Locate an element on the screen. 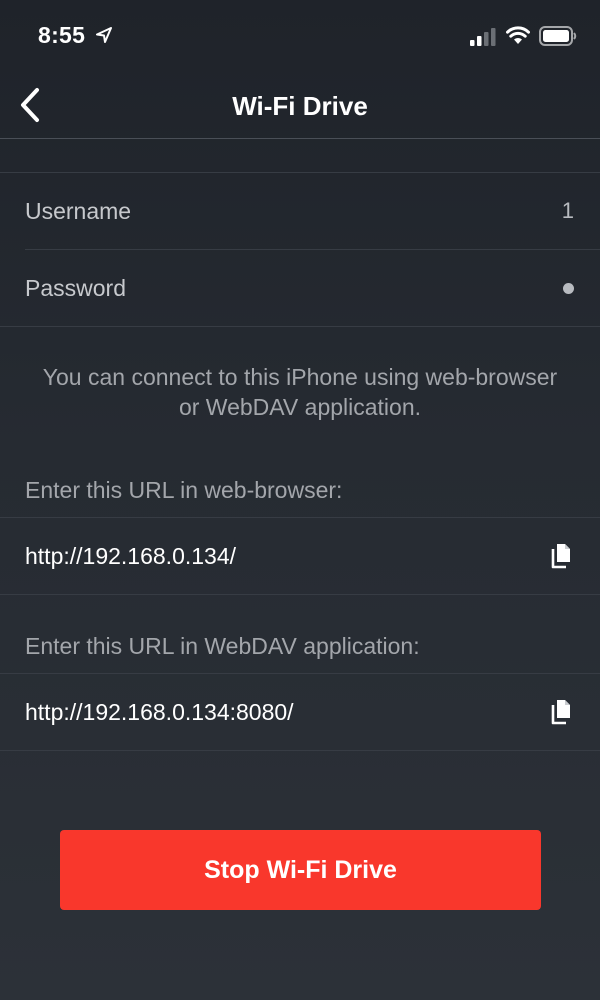 The height and width of the screenshot is (1000, 600). password-masked-dot is located at coordinates (568, 288).